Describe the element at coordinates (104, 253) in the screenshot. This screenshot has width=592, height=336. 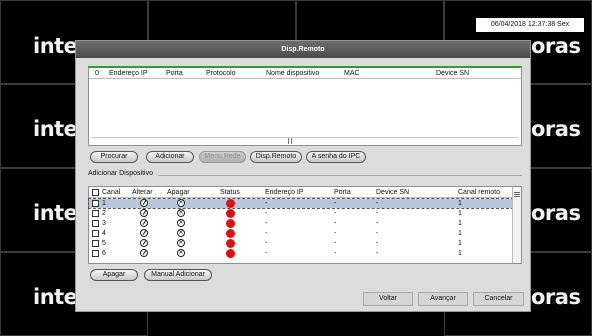
I see `cell-canal: 6` at that location.